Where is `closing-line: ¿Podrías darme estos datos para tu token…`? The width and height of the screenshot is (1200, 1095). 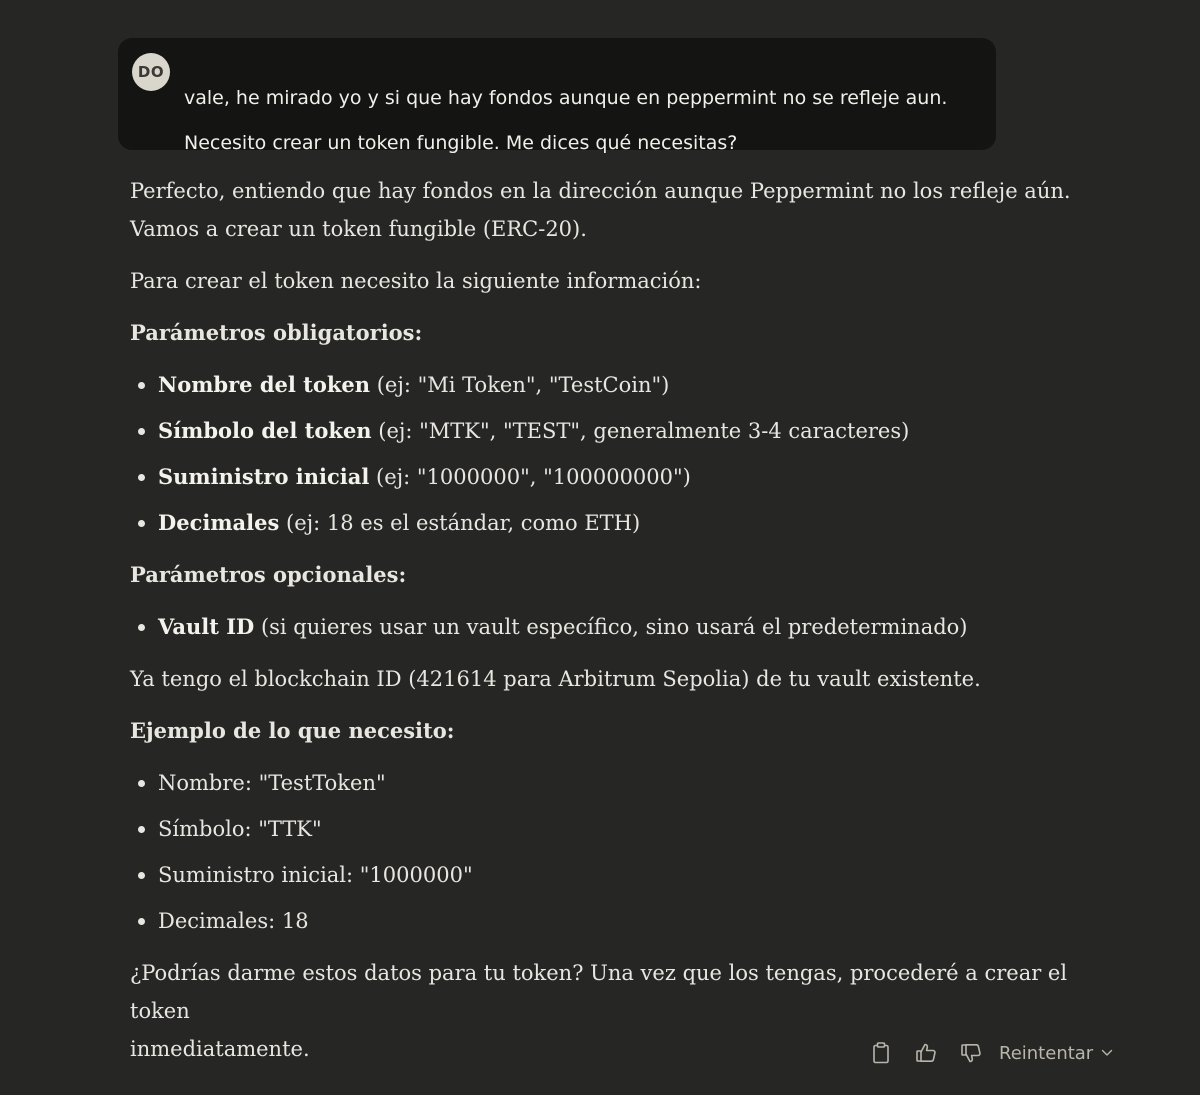
closing-line: ¿Podrías darme estos datos para tu token… is located at coordinates (599, 992).